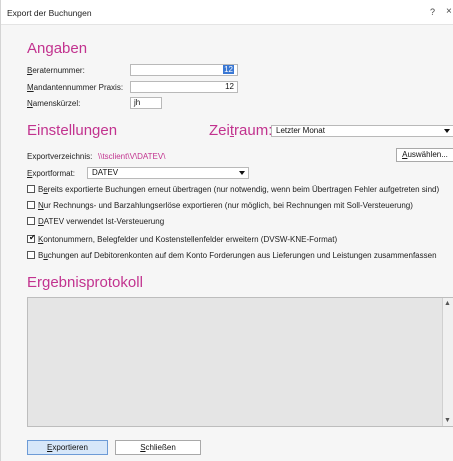  Describe the element at coordinates (101, 221) in the screenshot. I see `checkbox-label-ist-versteuerung: DATEV verwendet Ist-Versteuerung` at that location.